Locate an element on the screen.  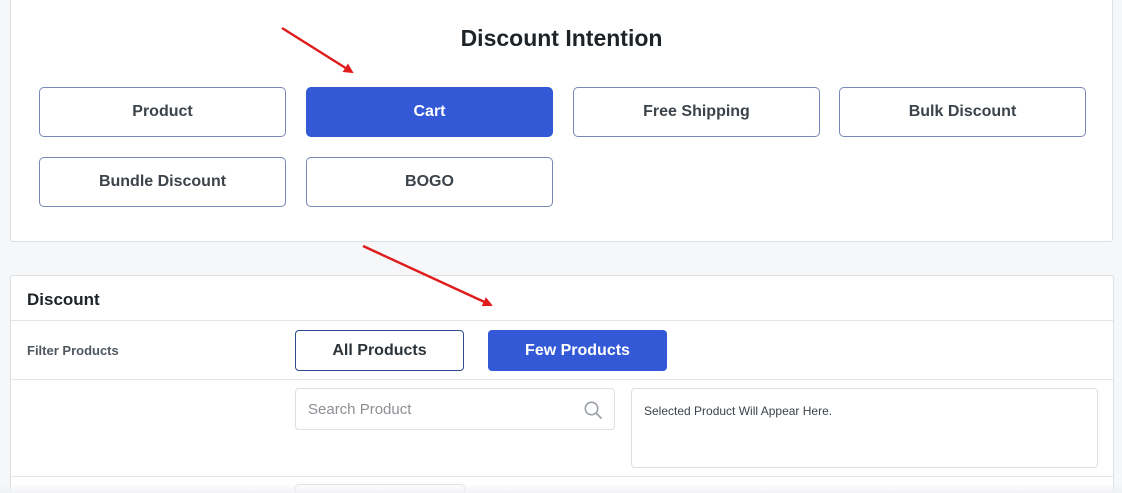
intention-option-bundle-discount: Bundle Discount is located at coordinates (162, 182).